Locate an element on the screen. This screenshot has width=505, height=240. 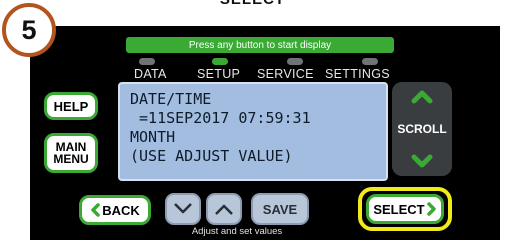
step-number-badge: 5 is located at coordinates (29, 30).